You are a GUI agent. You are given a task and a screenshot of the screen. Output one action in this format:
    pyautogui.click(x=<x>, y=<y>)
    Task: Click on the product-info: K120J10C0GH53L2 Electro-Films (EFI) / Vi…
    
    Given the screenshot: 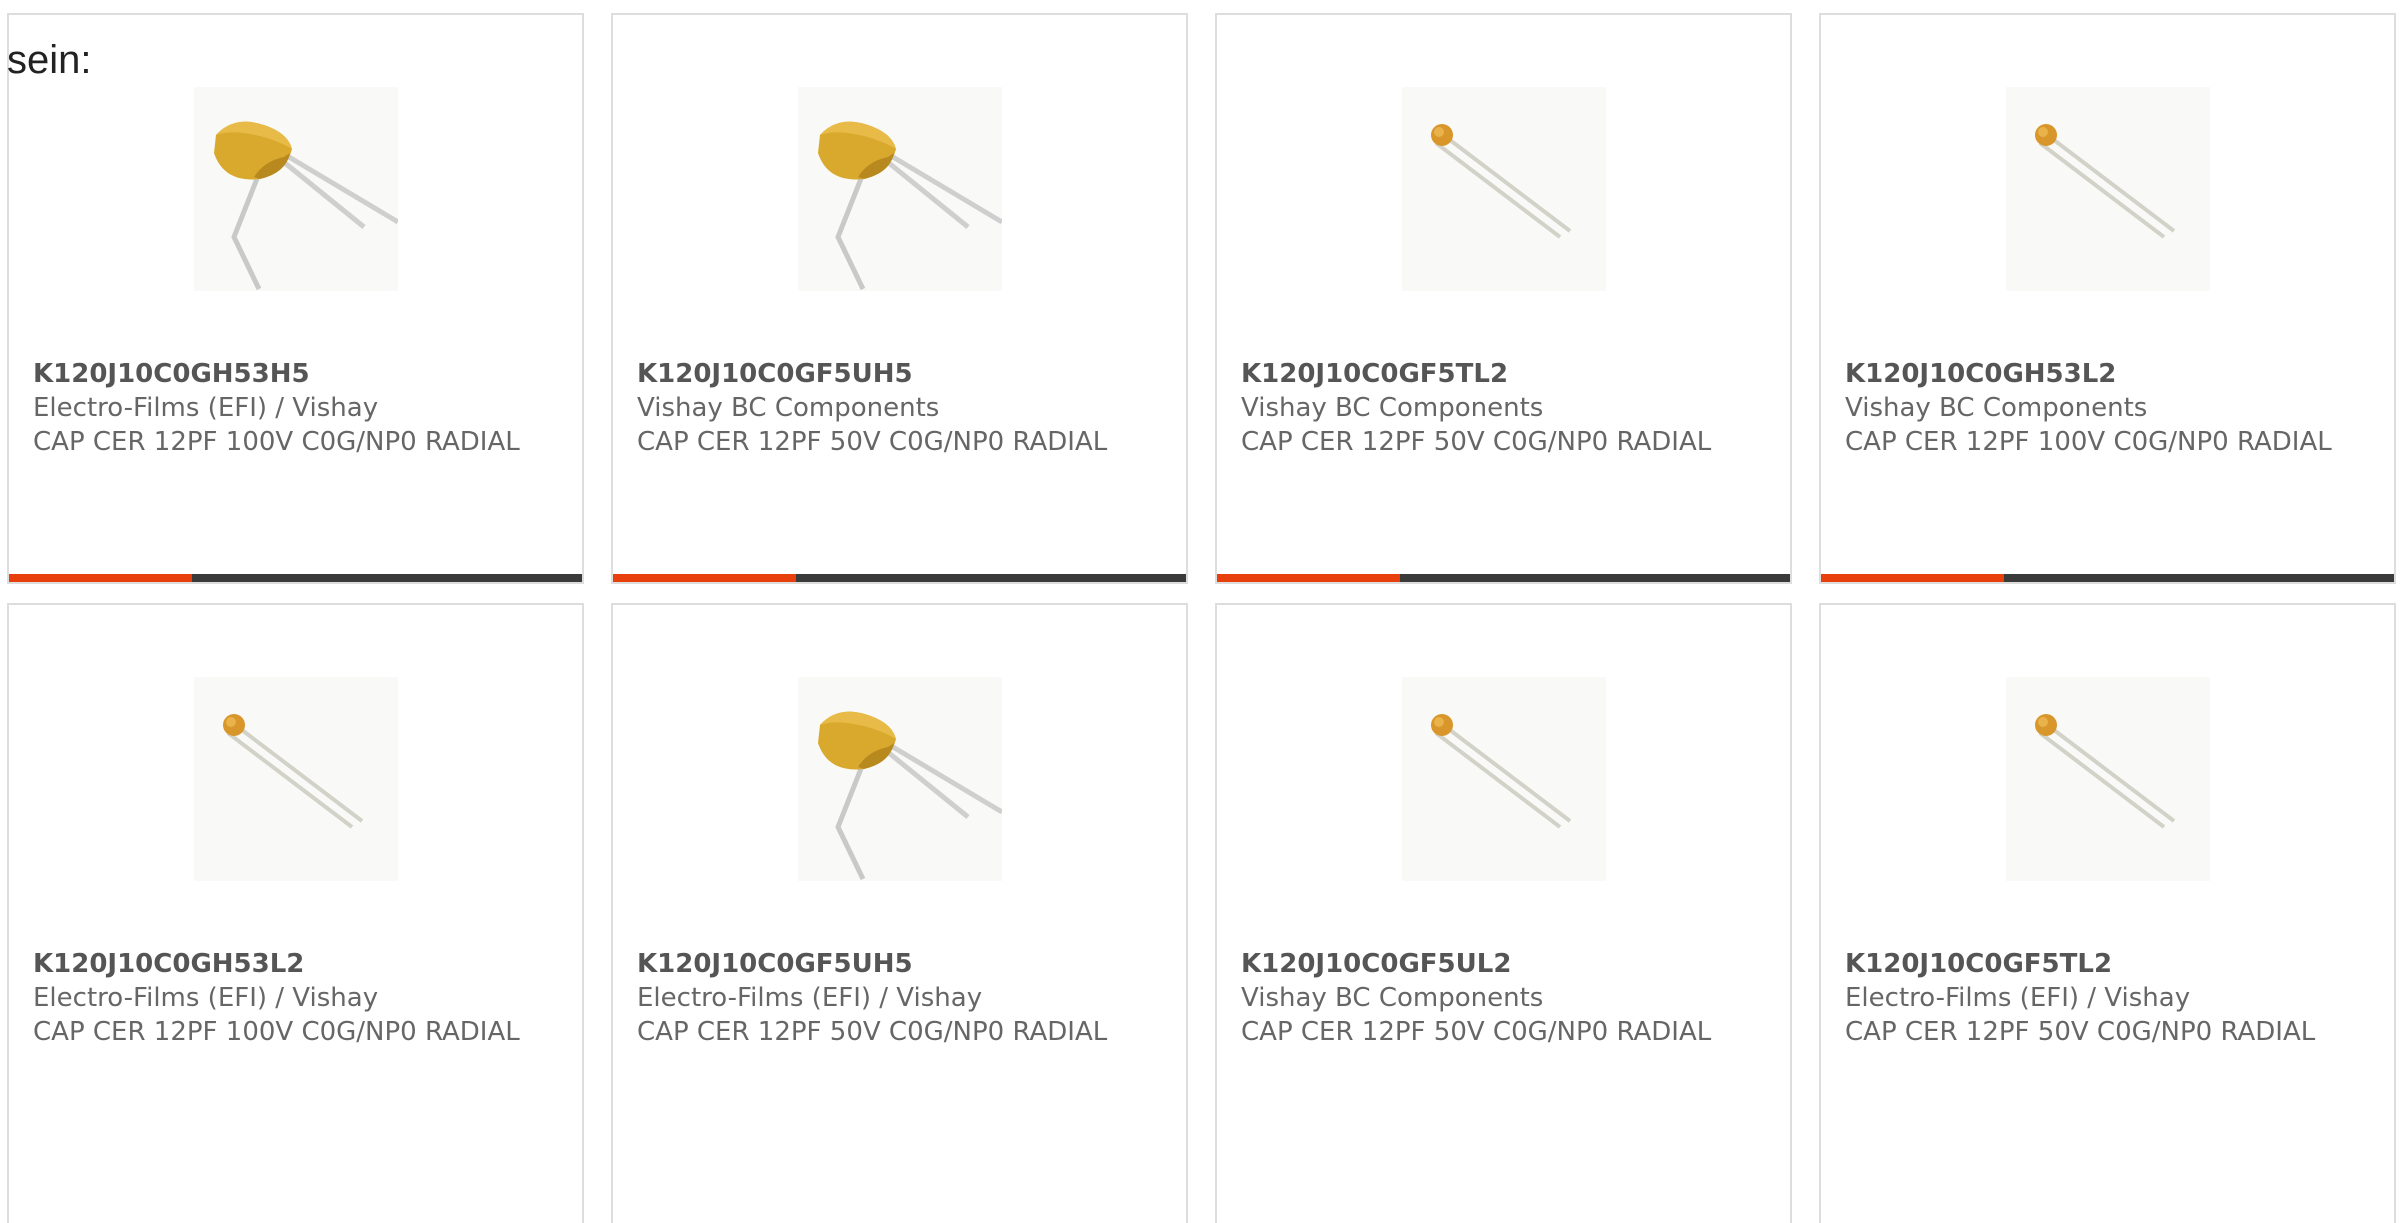 What is the action you would take?
    pyautogui.click(x=298, y=998)
    